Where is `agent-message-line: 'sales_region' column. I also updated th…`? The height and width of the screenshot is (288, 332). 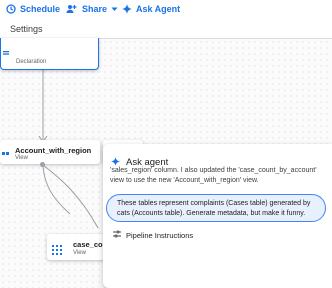
agent-message-line: 'sales_region' column. I also updated th… is located at coordinates (213, 170).